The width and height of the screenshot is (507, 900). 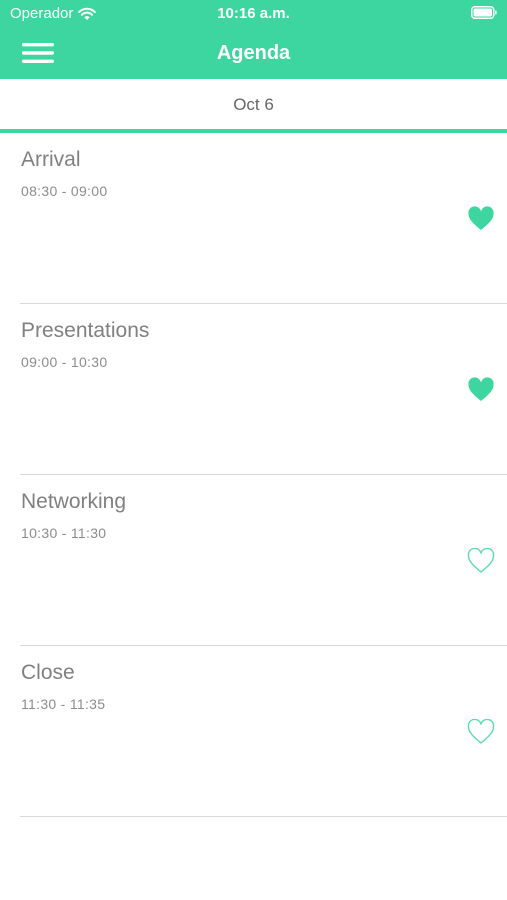 I want to click on tab-oct-6: Oct 6, so click(x=253, y=104).